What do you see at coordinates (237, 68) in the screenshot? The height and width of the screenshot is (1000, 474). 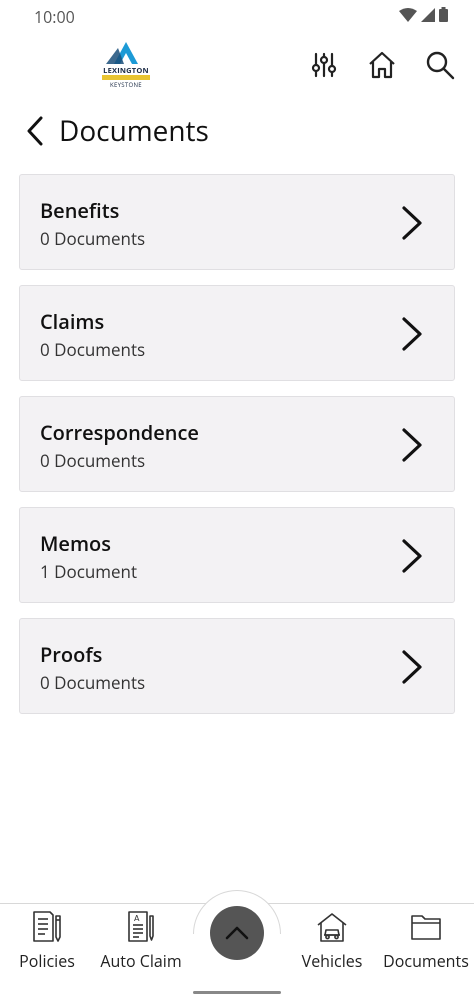 I see `app-header: LEXINGTON KEYSTONE` at bounding box center [237, 68].